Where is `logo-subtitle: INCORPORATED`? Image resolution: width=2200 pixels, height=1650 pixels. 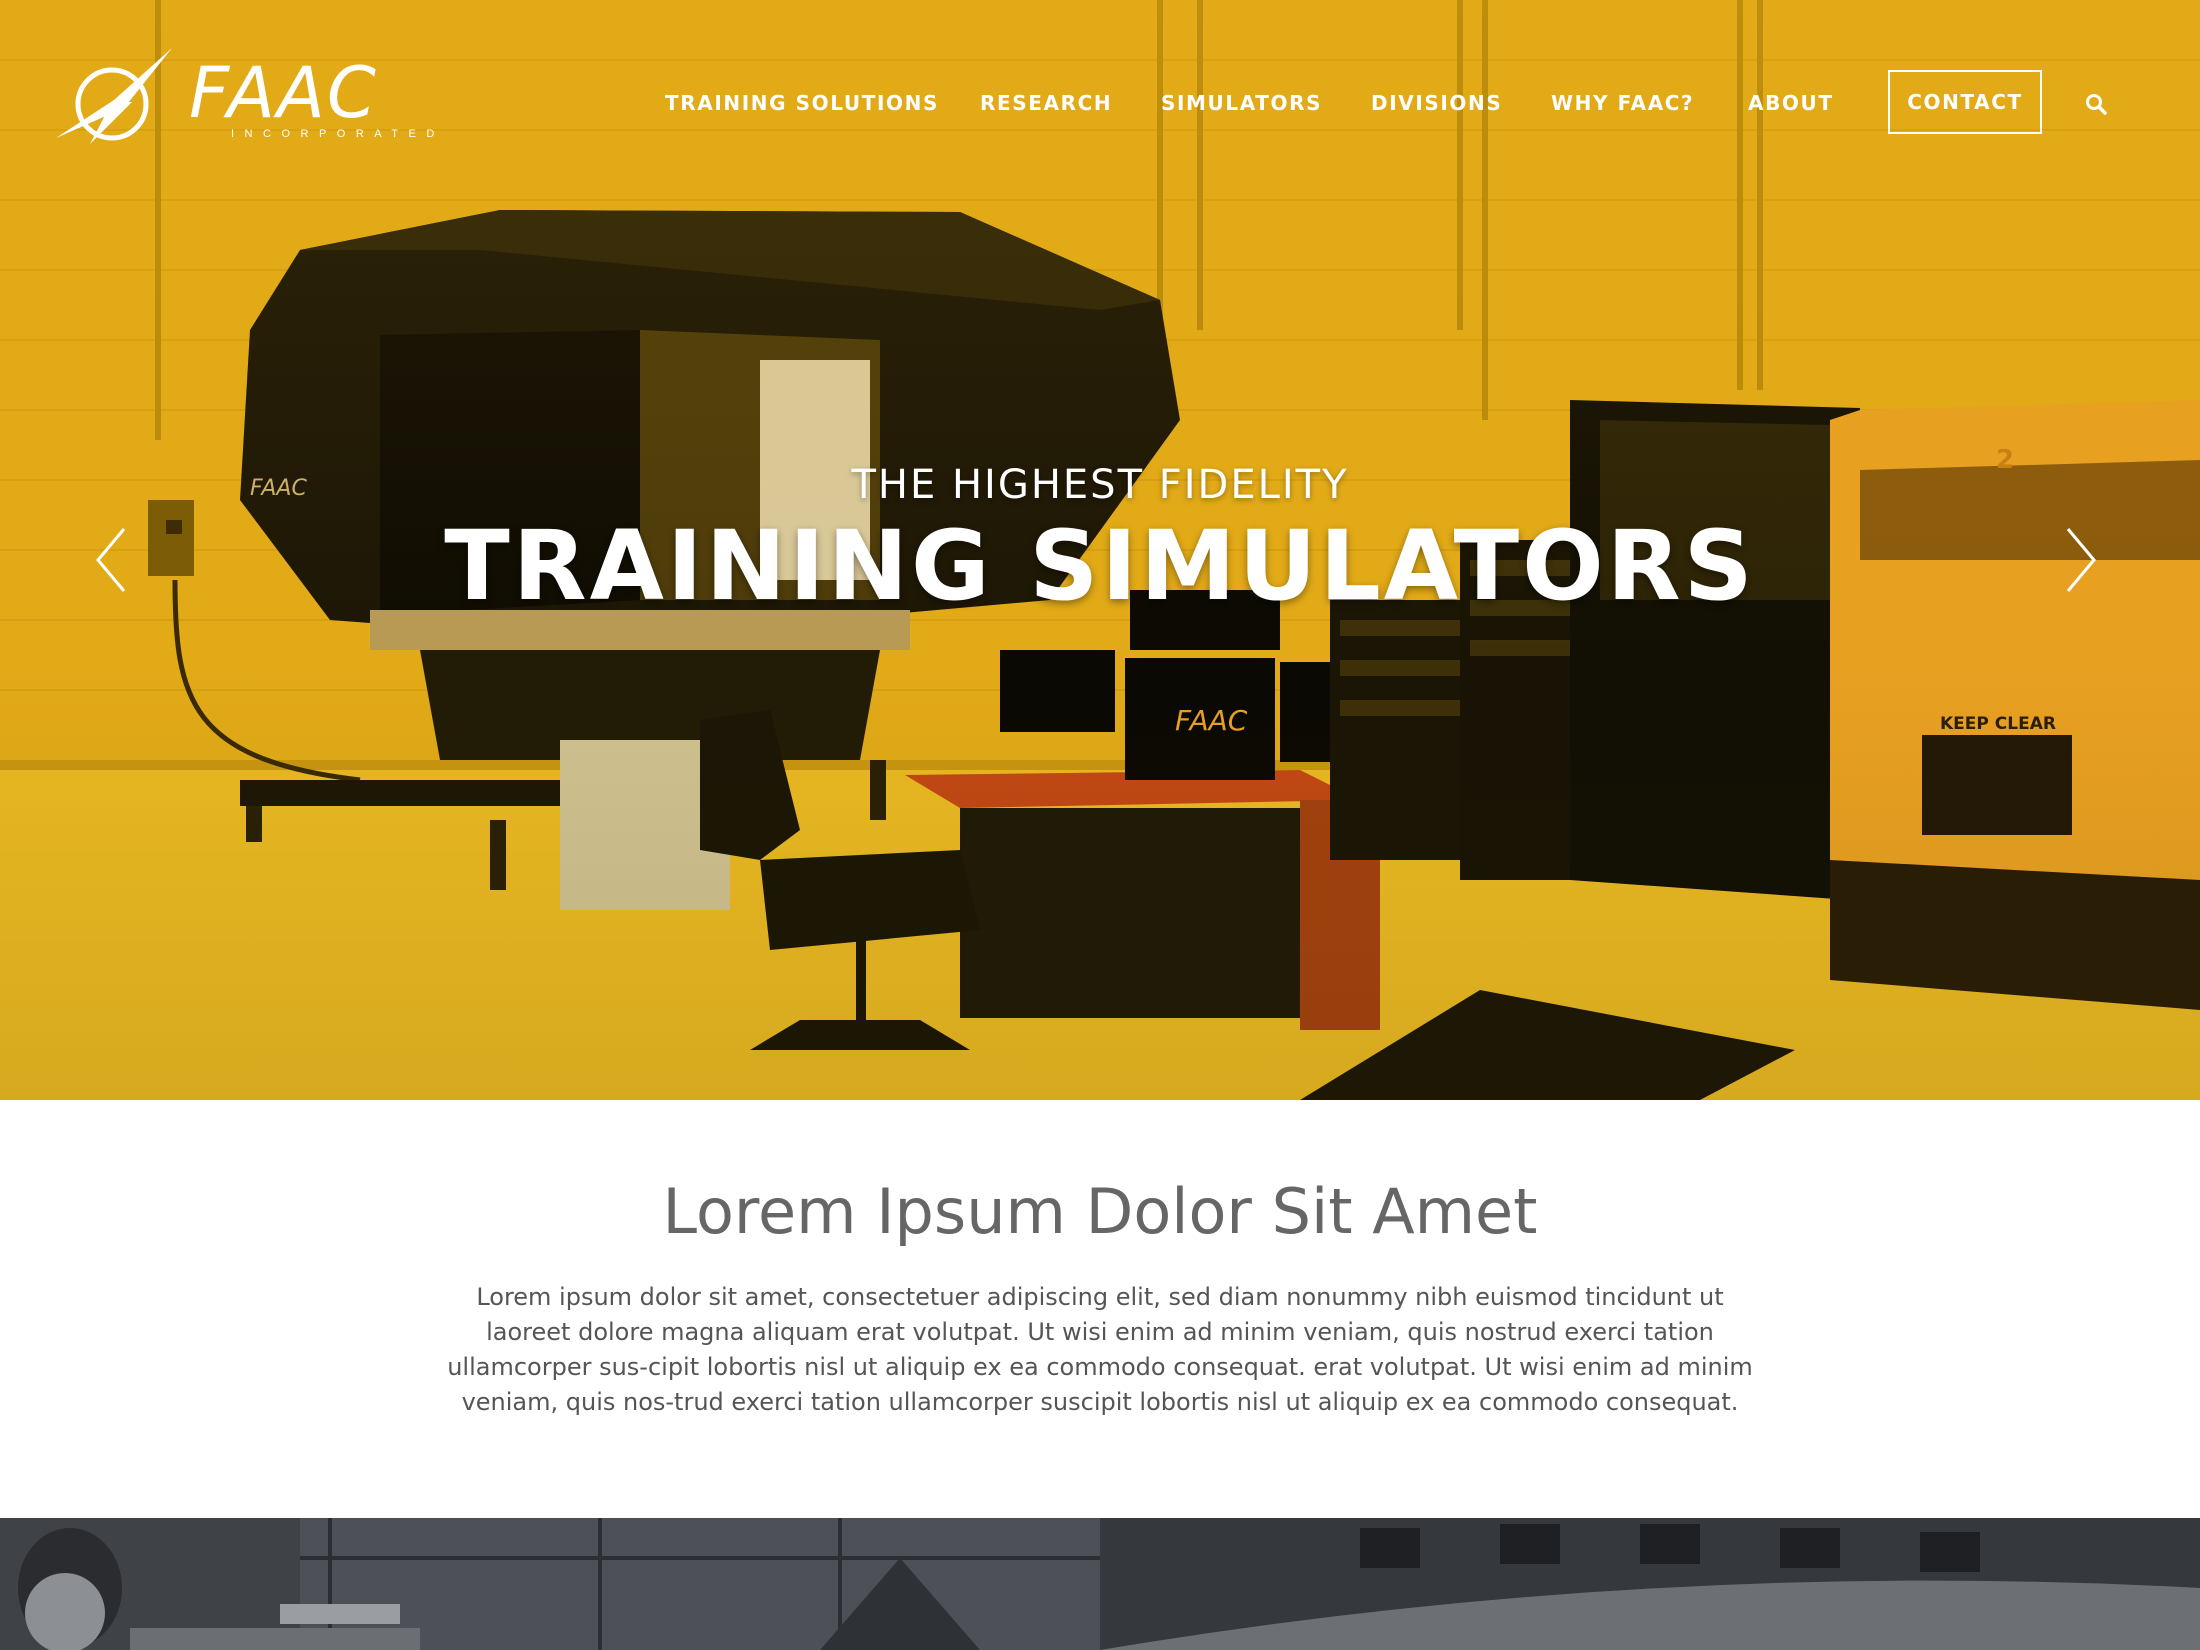
logo-subtitle: INCORPORATED is located at coordinates (338, 134).